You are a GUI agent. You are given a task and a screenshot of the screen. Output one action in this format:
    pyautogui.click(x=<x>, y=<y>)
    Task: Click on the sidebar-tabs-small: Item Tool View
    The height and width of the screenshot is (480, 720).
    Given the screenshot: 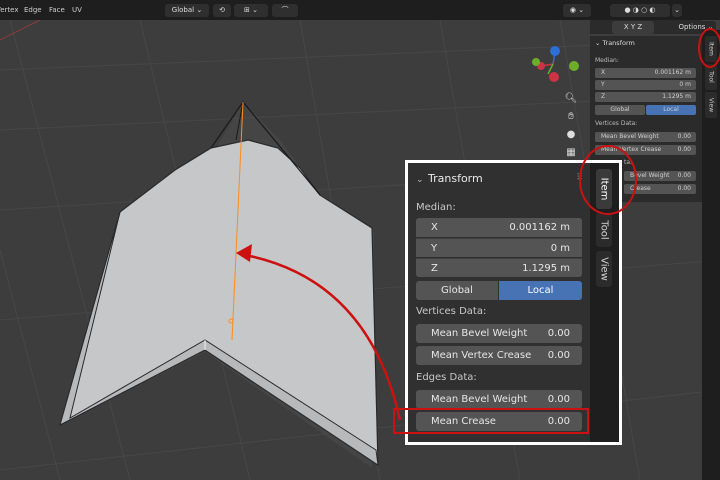 What is the action you would take?
    pyautogui.click(x=711, y=255)
    